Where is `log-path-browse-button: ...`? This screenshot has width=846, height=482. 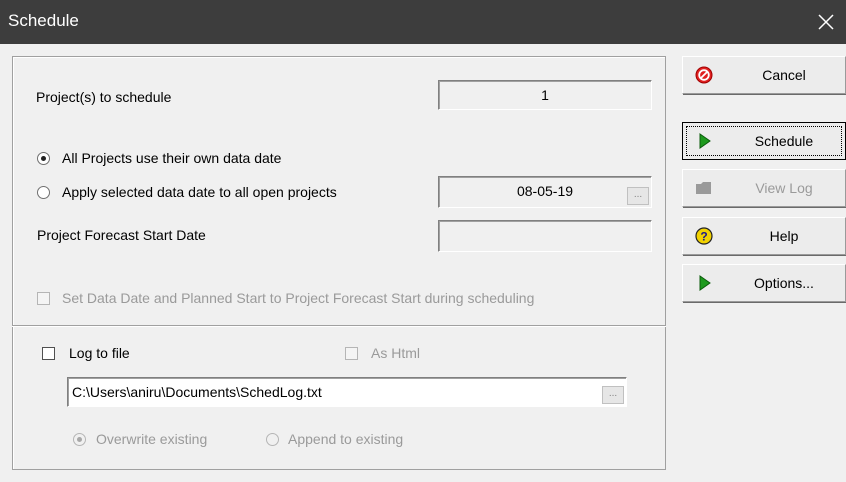
log-path-browse-button: ... is located at coordinates (613, 395).